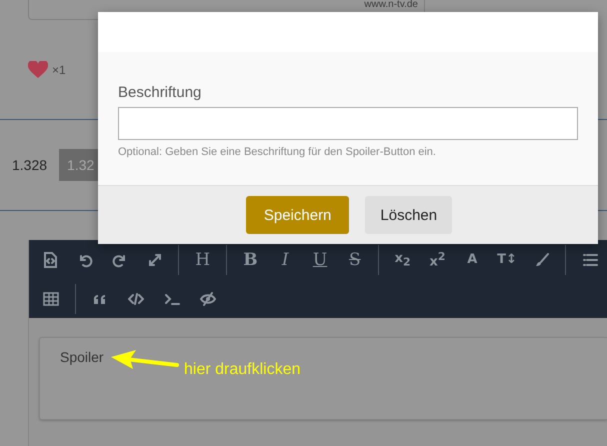  Describe the element at coordinates (391, 5) in the screenshot. I see `source-link: www.n-tv.de` at that location.